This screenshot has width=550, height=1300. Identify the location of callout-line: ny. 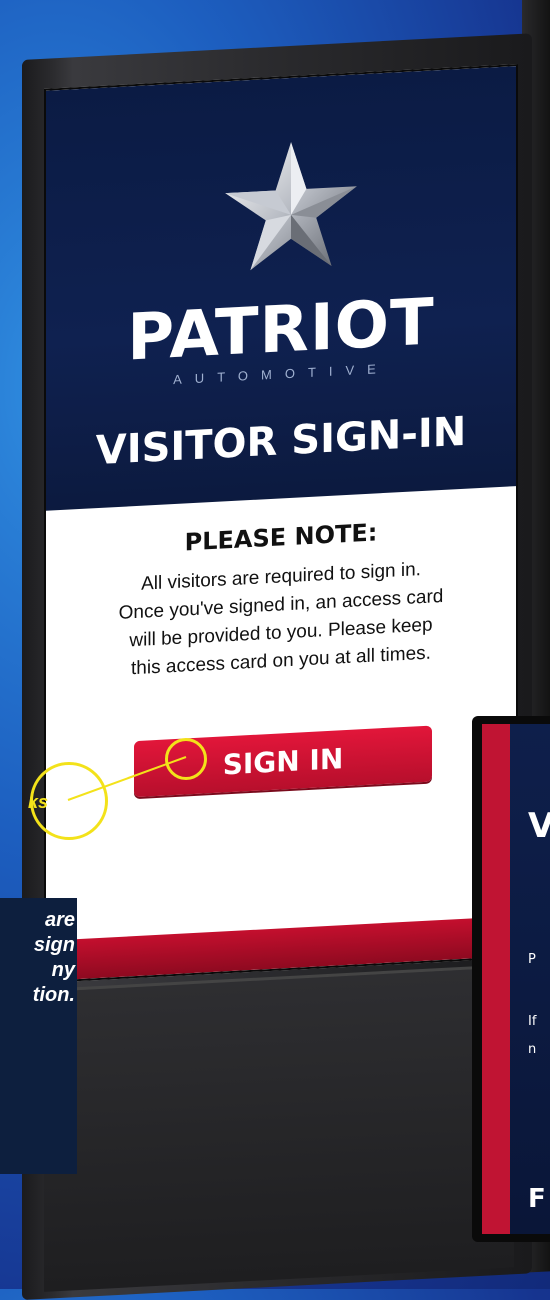
(63, 970).